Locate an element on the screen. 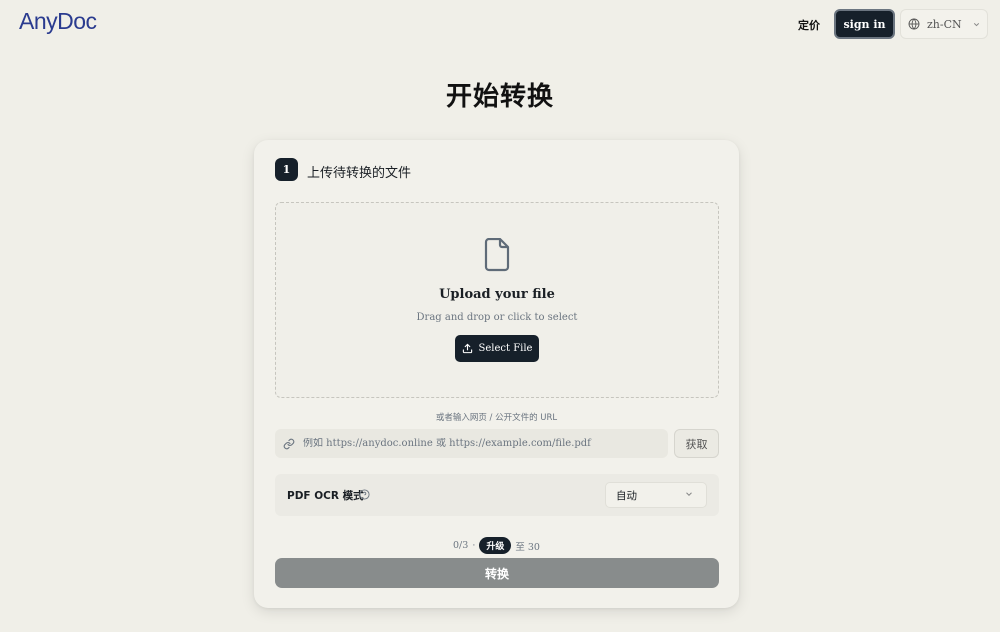 The image size is (1000, 632). url-field is located at coordinates (471, 443).